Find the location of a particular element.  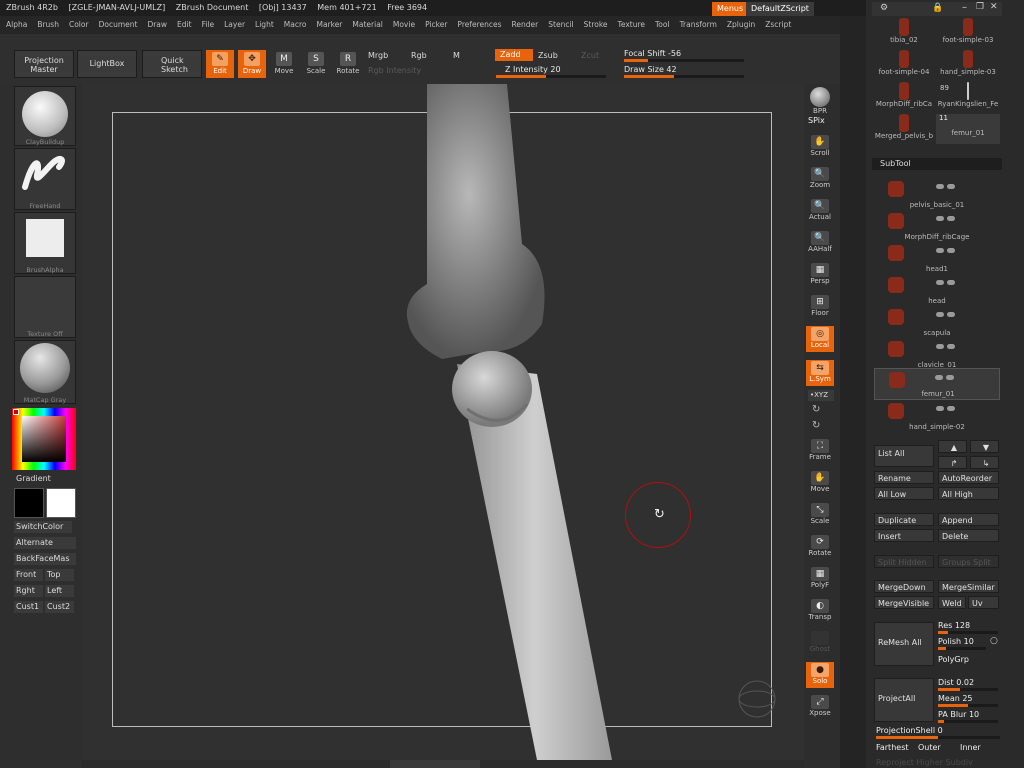

inner-toggle: Inner is located at coordinates (970, 747).